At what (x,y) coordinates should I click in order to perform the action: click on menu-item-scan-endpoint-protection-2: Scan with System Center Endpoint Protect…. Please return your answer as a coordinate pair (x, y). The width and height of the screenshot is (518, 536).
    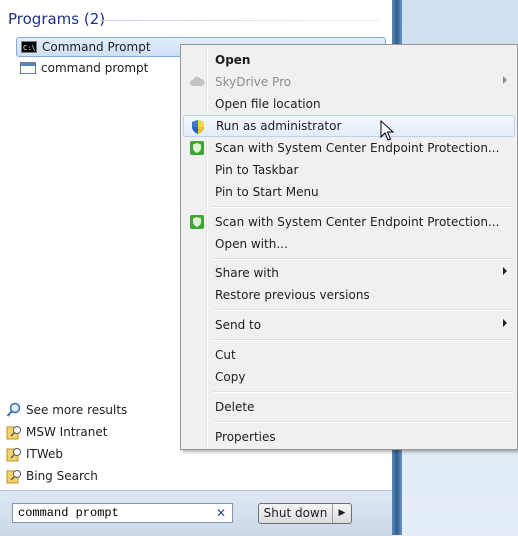
    Looking at the image, I should click on (349, 222).